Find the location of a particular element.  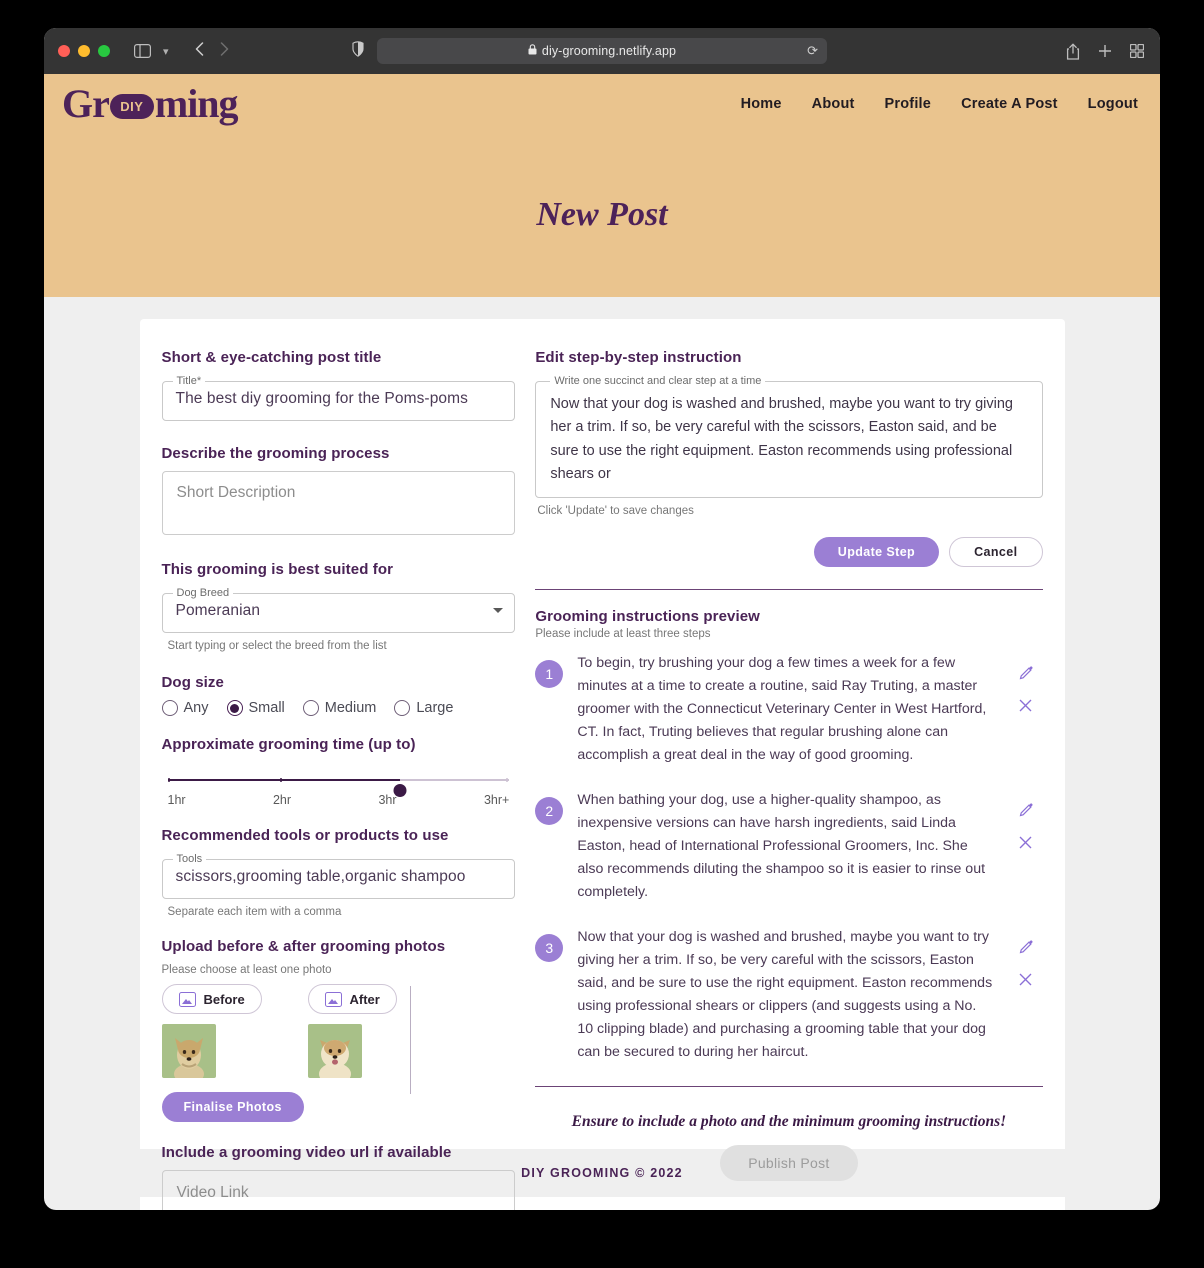

nav-item-create-a-post: Create A Post is located at coordinates (1009, 104).